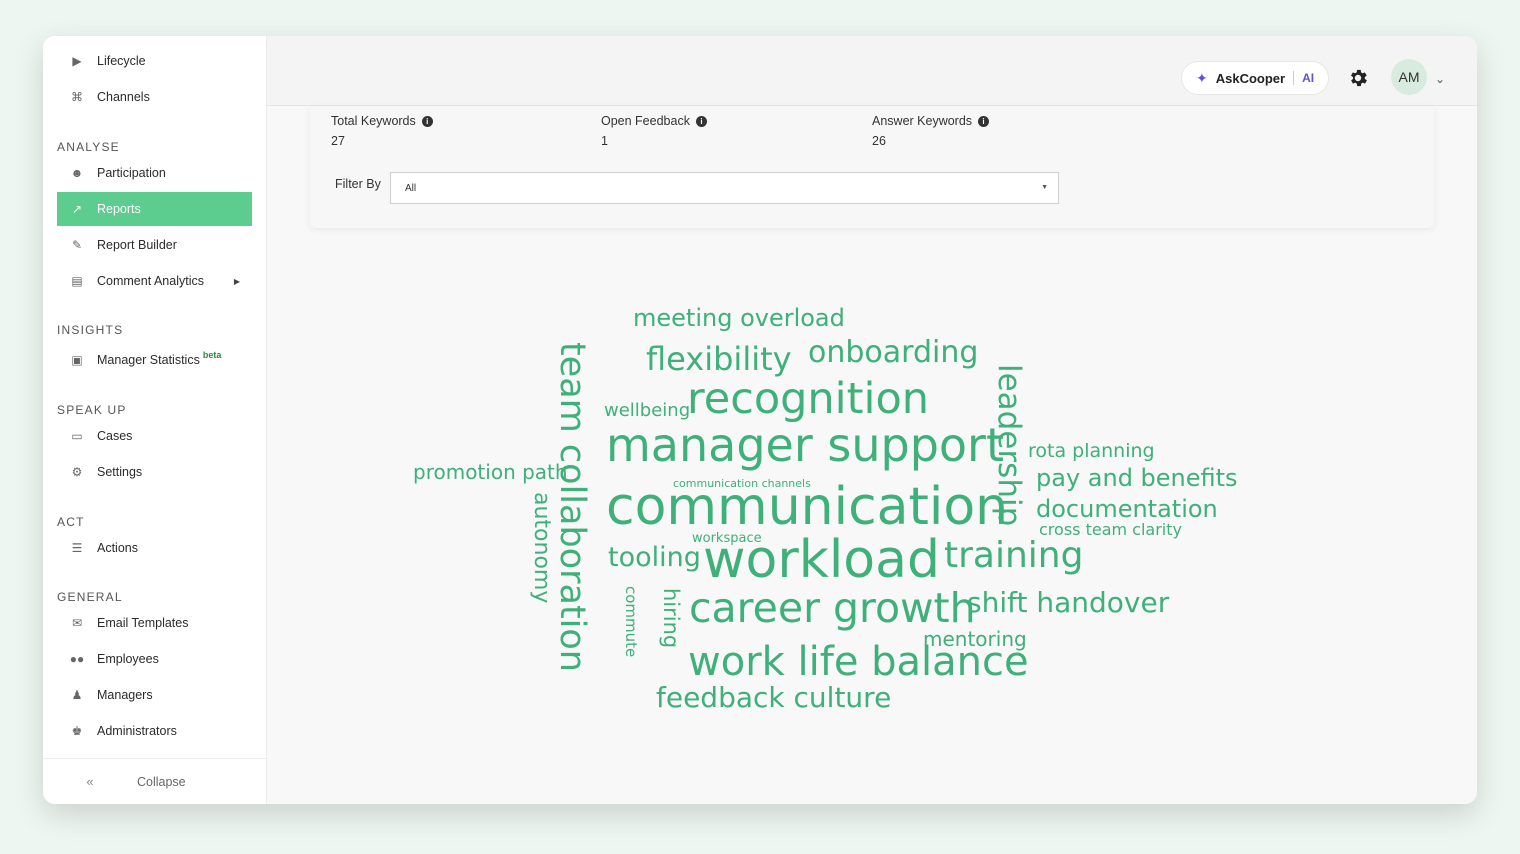  Describe the element at coordinates (90, 597) in the screenshot. I see `section-title-general: GENERAL` at that location.